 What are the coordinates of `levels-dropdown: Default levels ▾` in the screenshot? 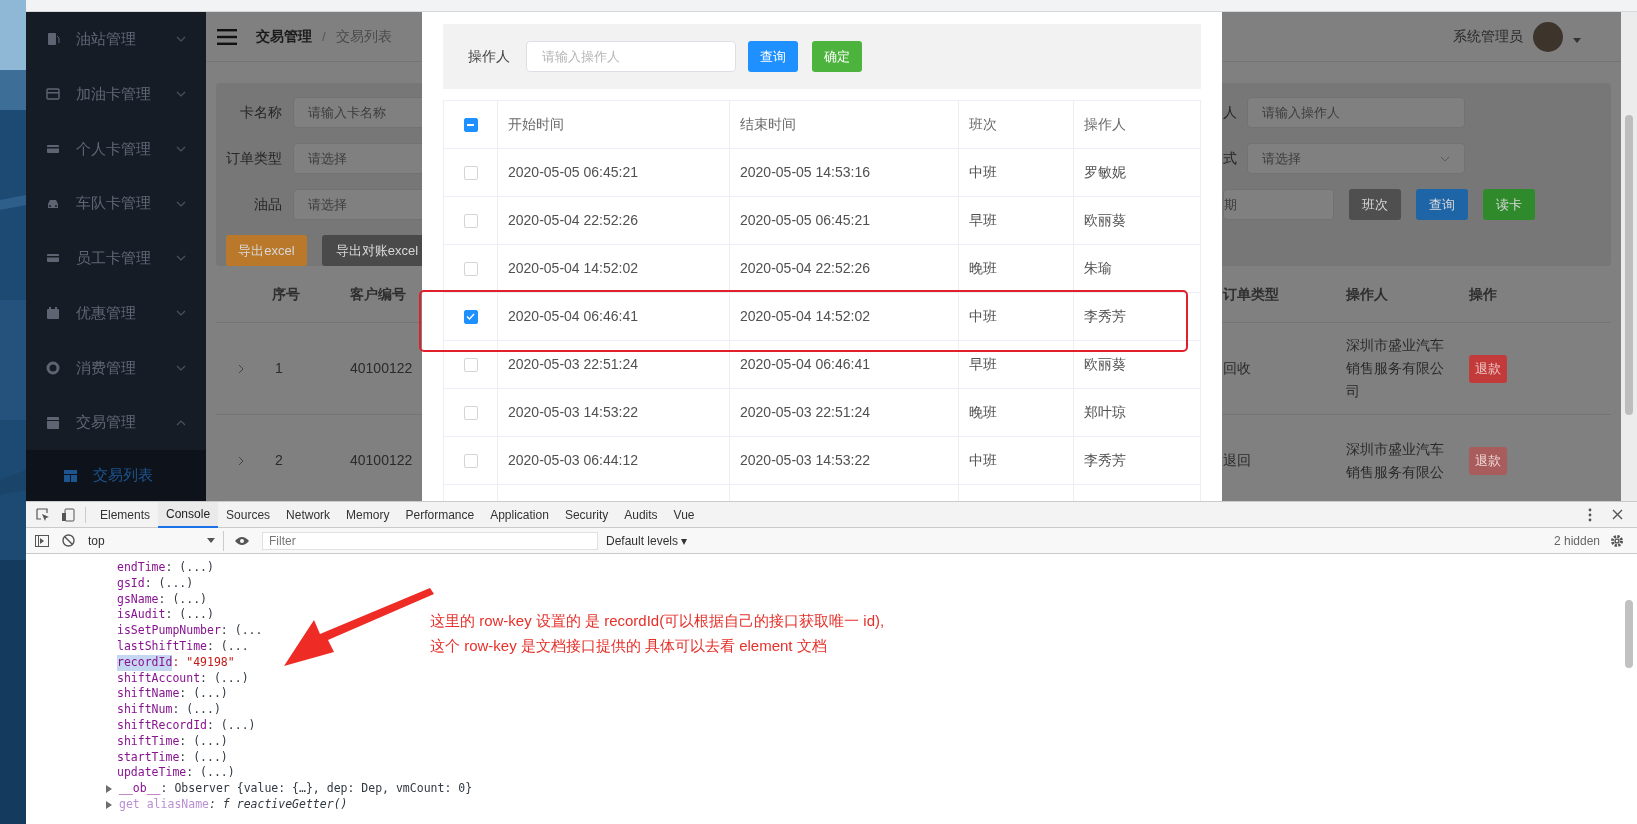 It's located at (647, 540).